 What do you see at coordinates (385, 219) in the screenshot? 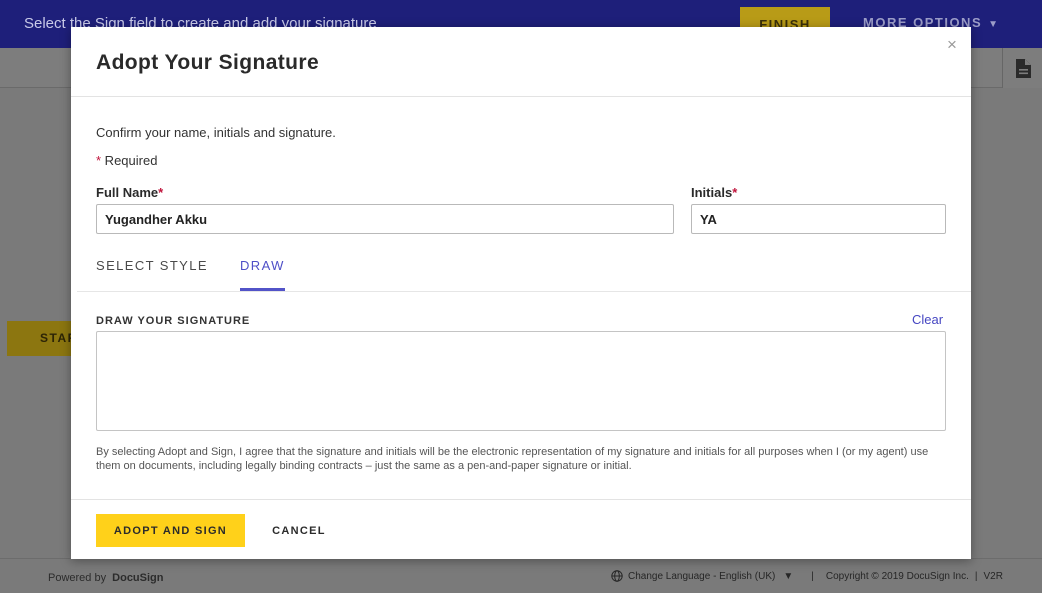
I see `full-name-field` at bounding box center [385, 219].